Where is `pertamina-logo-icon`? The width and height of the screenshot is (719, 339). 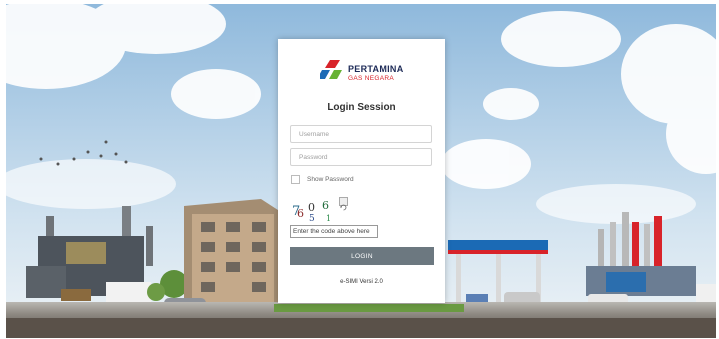
pertamina-logo-icon is located at coordinates (331, 69).